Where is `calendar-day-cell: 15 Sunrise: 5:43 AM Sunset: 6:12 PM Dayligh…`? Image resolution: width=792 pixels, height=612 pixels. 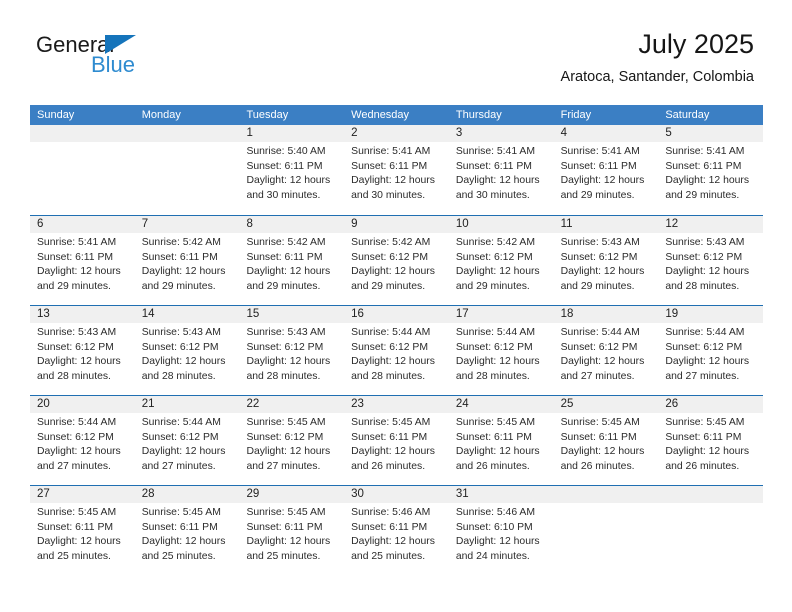
calendar-day-cell: 15 Sunrise: 5:43 AM Sunset: 6:12 PM Dayligh… is located at coordinates (292, 350).